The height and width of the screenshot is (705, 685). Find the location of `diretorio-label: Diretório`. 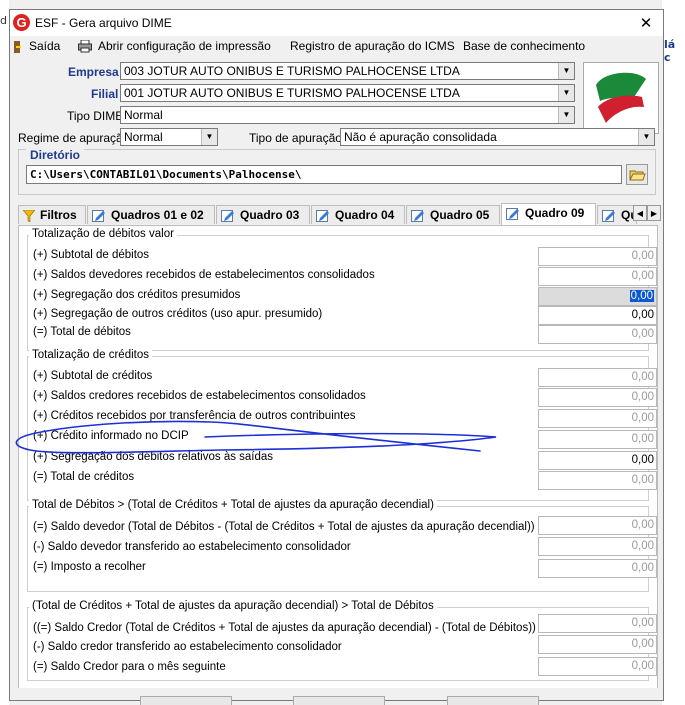

diretorio-label: Diretório is located at coordinates (55, 155).